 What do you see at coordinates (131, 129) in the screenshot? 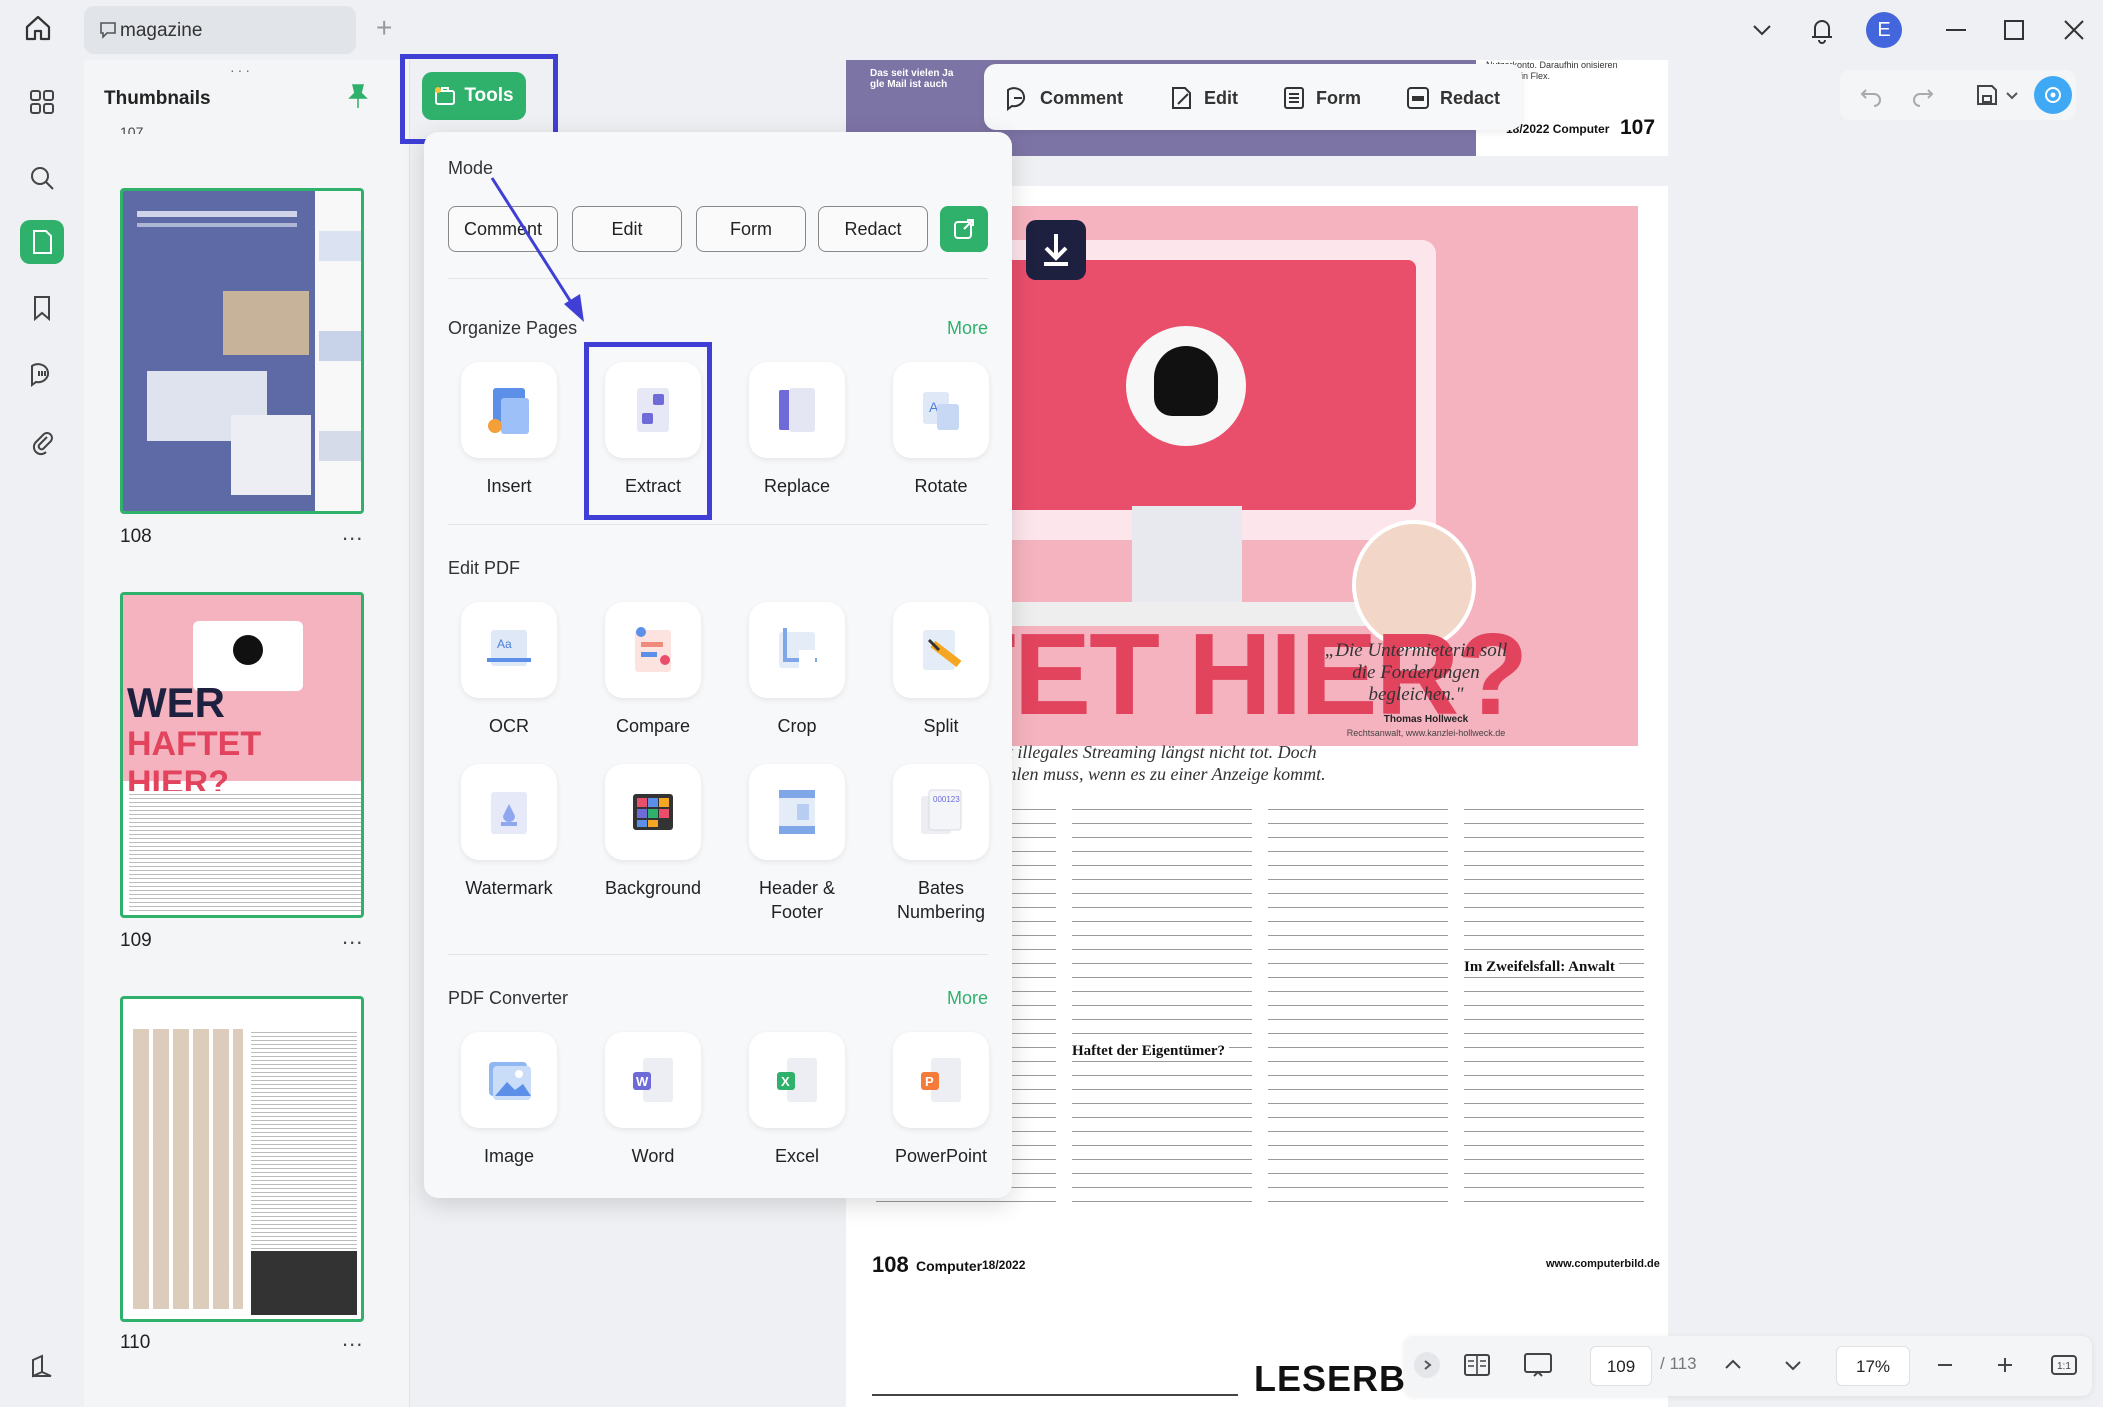
I see `thumb-label-cut: 107` at bounding box center [131, 129].